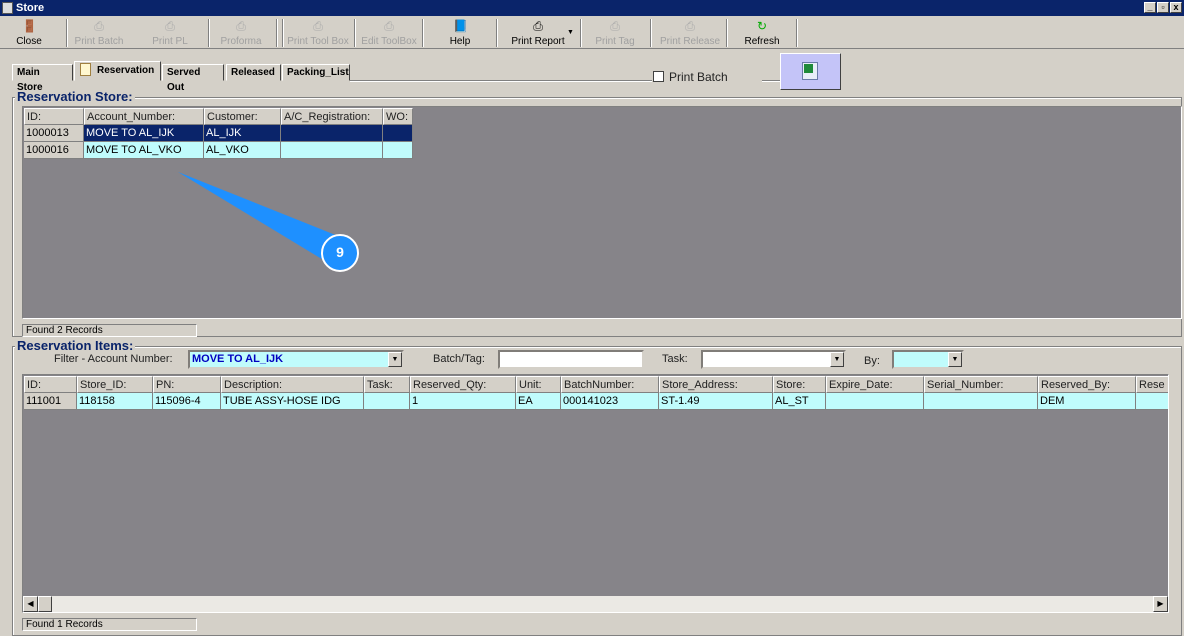 The height and width of the screenshot is (636, 1184). I want to click on batch-tag-label: Batch/Tag:, so click(459, 359).